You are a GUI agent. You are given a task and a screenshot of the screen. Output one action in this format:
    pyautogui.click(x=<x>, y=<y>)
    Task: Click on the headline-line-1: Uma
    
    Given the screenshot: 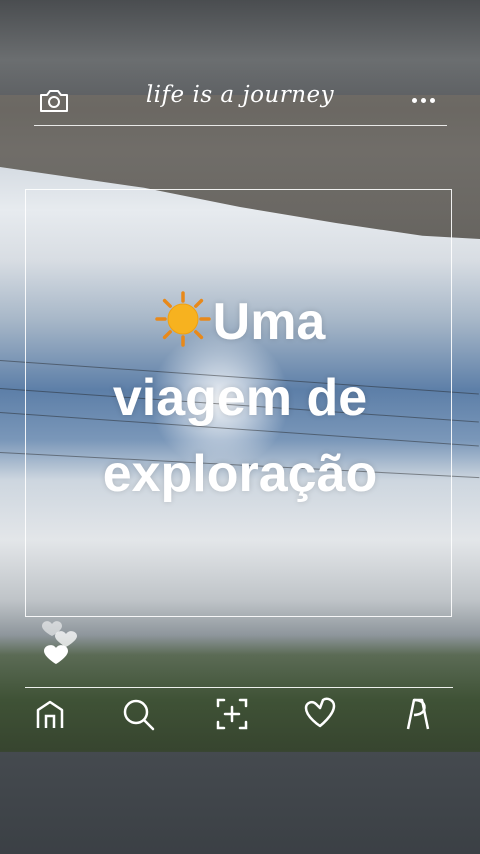 What is the action you would take?
    pyautogui.click(x=240, y=322)
    